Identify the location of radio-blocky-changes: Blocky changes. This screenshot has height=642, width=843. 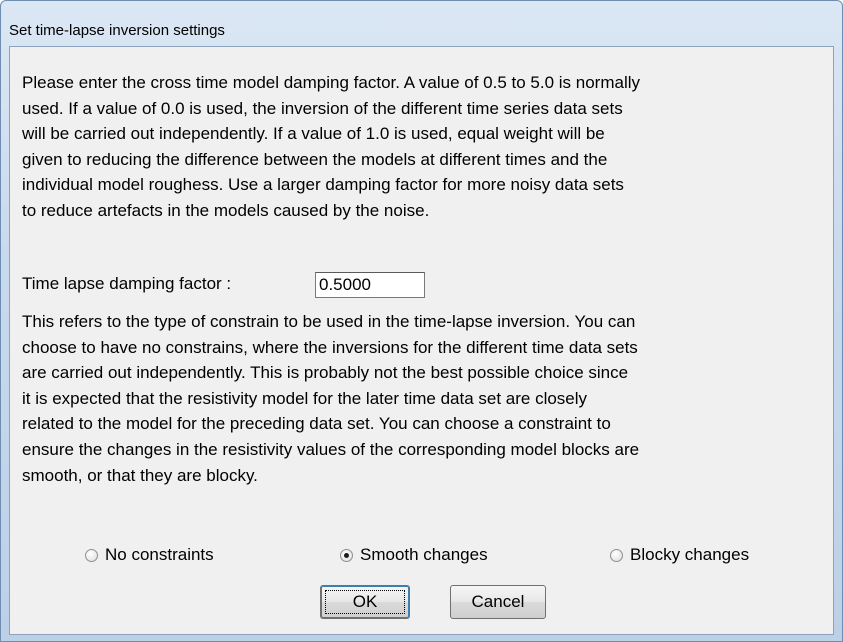
(679, 555).